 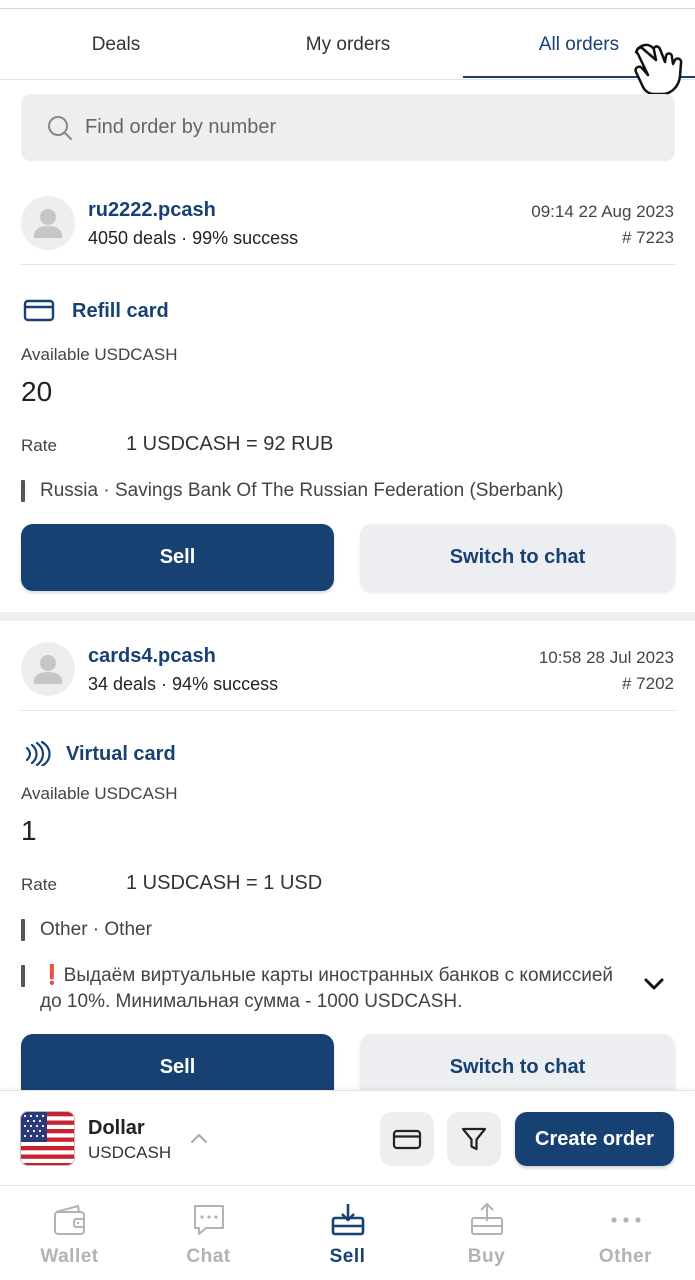 I want to click on filter-icon, so click(x=474, y=1139).